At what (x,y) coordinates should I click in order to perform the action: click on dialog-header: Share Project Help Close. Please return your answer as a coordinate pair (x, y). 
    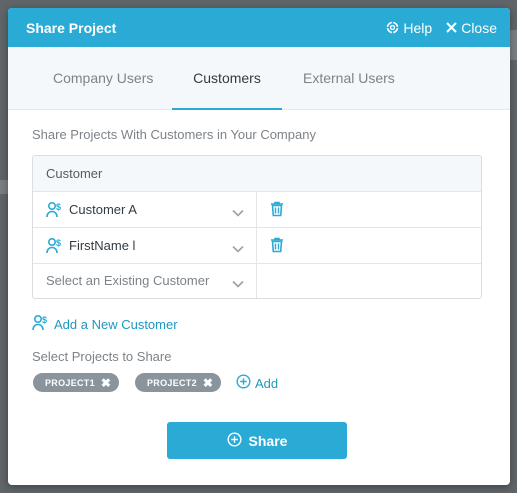
    Looking at the image, I should click on (259, 27).